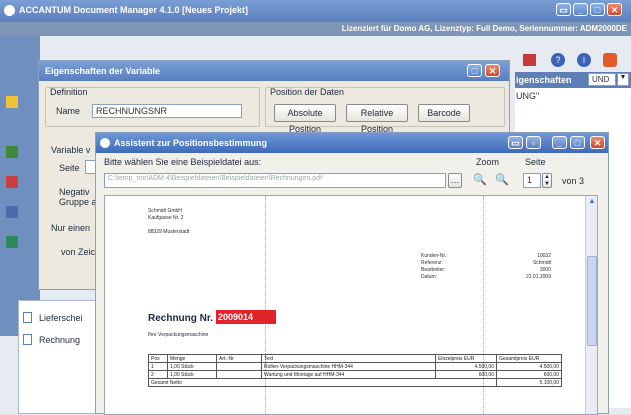 Image resolution: width=631 pixels, height=415 pixels. Describe the element at coordinates (103, 71) in the screenshot. I see `properties-title: Eigenschaften der Variable` at that location.